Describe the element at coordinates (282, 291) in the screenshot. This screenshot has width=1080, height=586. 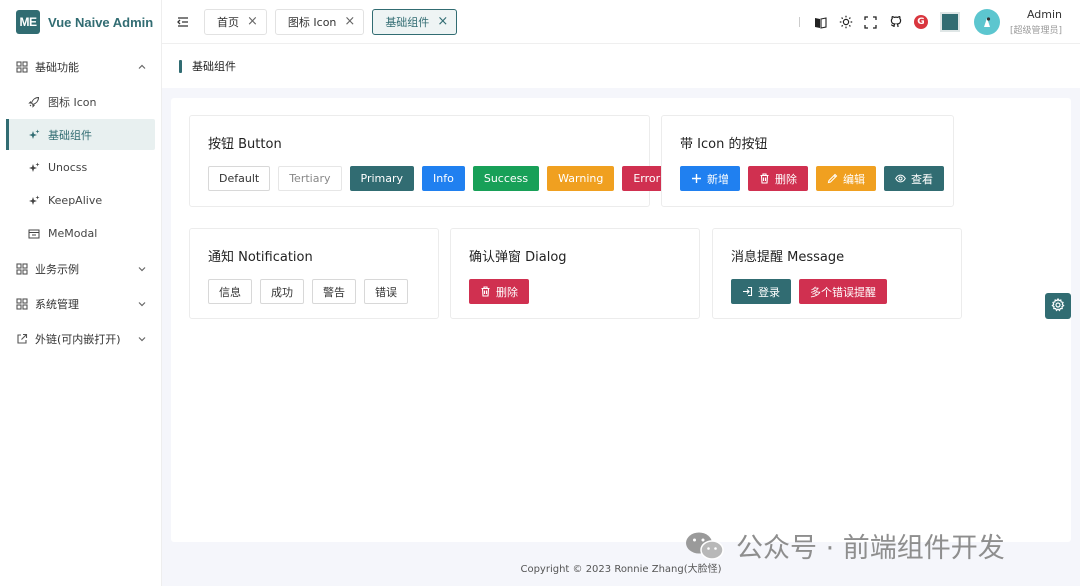
I see `notify-success-button: 成功` at that location.